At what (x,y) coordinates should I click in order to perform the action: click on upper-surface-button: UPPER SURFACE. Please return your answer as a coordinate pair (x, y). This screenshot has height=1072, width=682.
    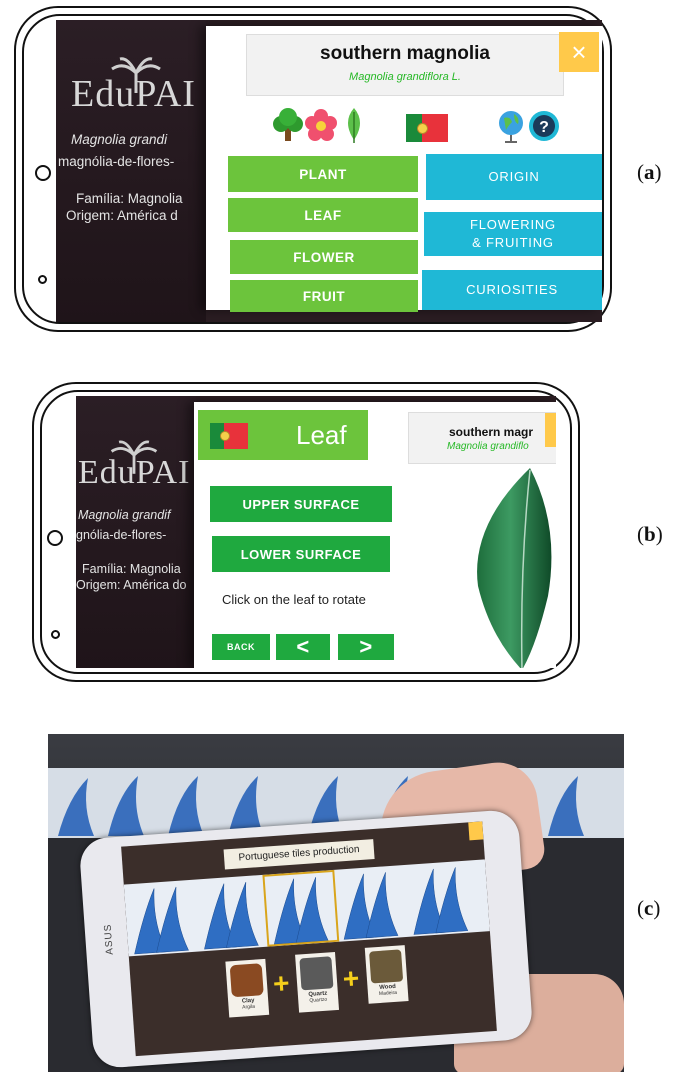
    Looking at the image, I should click on (301, 504).